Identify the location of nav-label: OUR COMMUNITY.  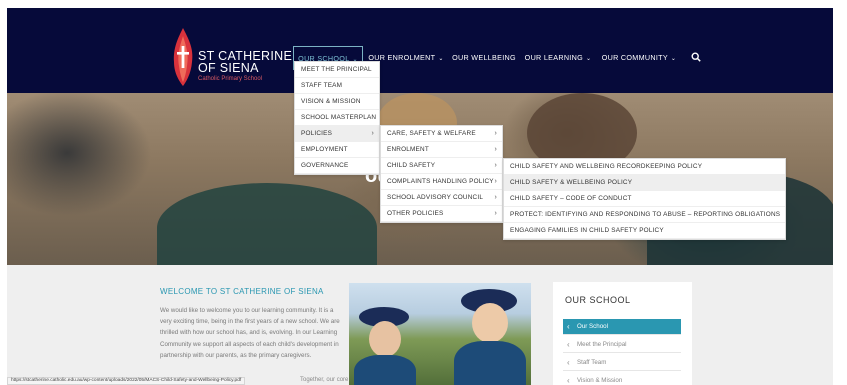
(634, 57).